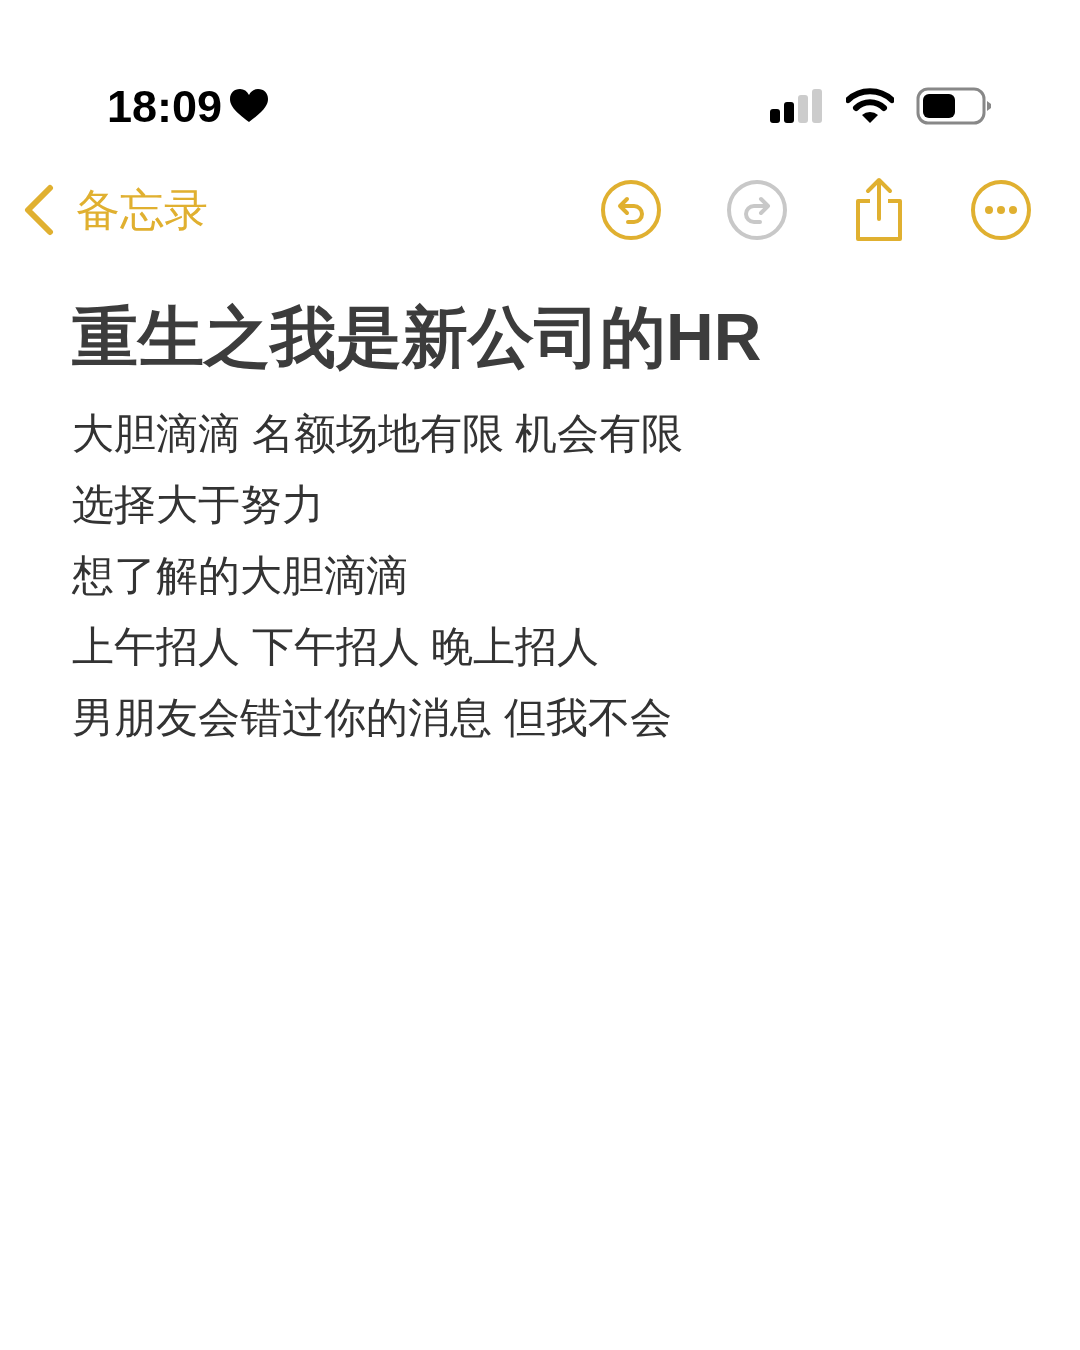  I want to click on battery-icon, so click(954, 106).